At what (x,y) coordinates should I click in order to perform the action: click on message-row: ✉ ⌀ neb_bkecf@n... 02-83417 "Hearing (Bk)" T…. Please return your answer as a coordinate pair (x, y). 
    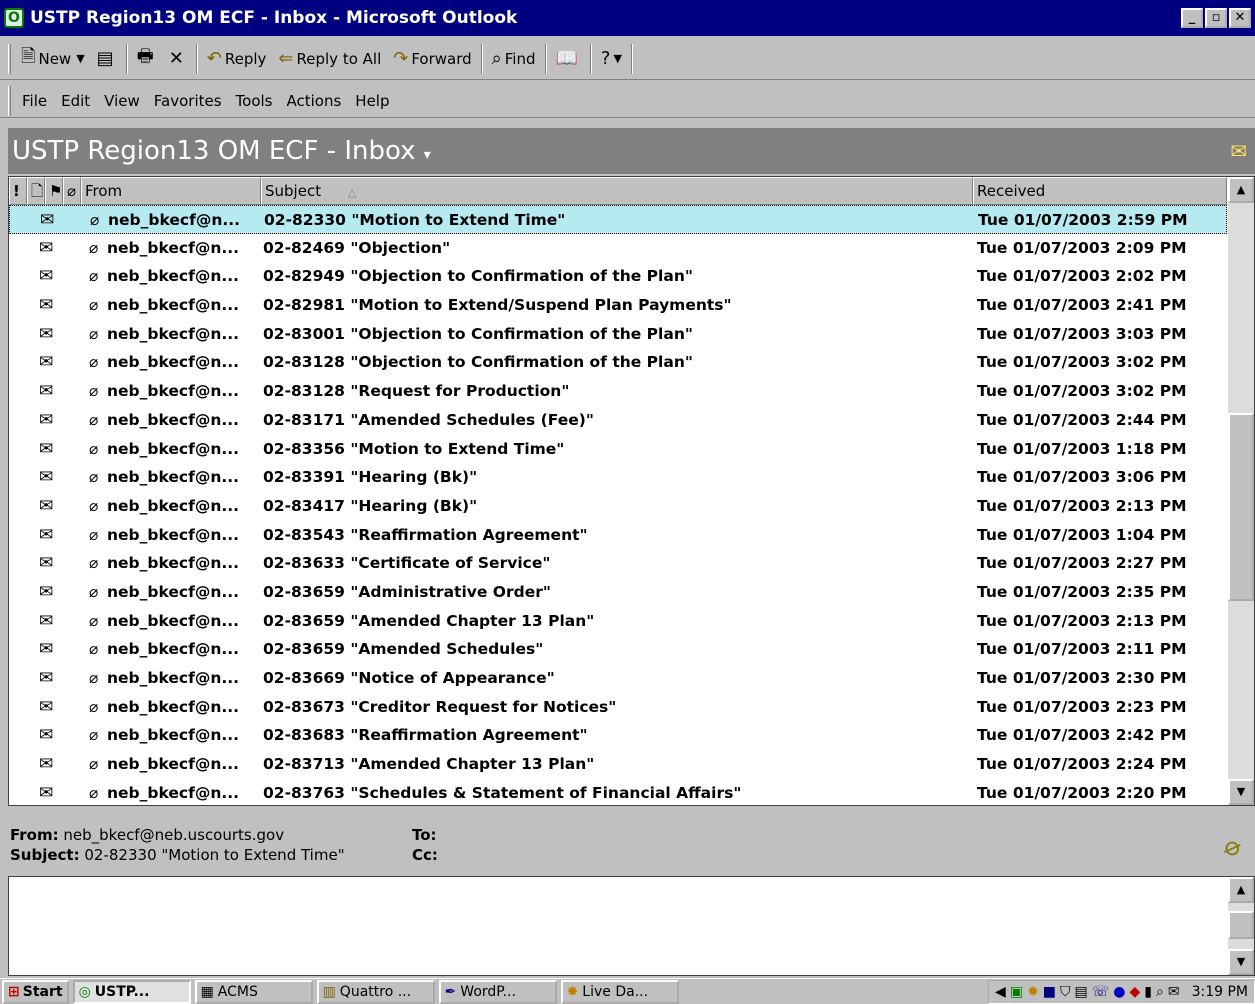
    Looking at the image, I should click on (618, 506).